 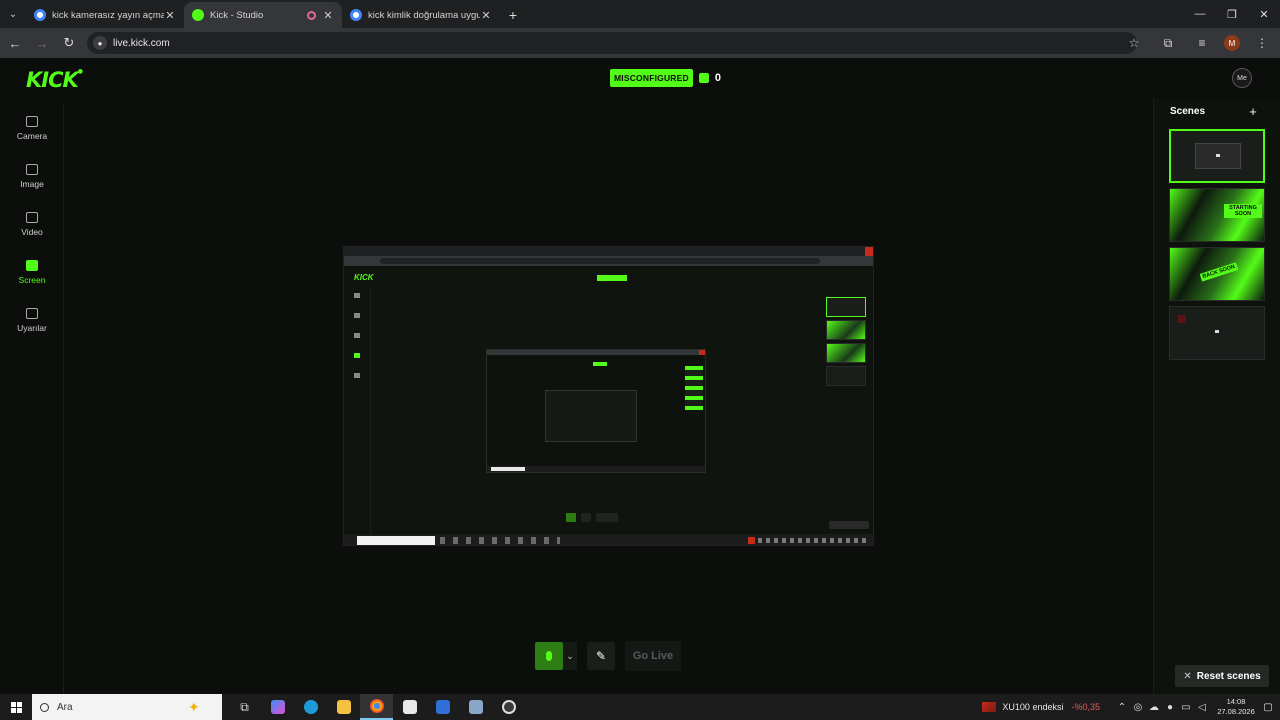 I want to click on bookmark-star-icon: ☆, so click(x=1134, y=43).